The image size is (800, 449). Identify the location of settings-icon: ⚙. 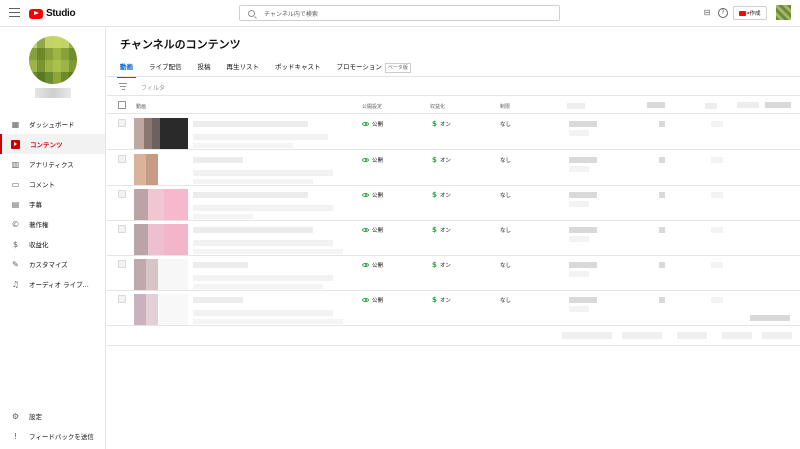
(15, 416).